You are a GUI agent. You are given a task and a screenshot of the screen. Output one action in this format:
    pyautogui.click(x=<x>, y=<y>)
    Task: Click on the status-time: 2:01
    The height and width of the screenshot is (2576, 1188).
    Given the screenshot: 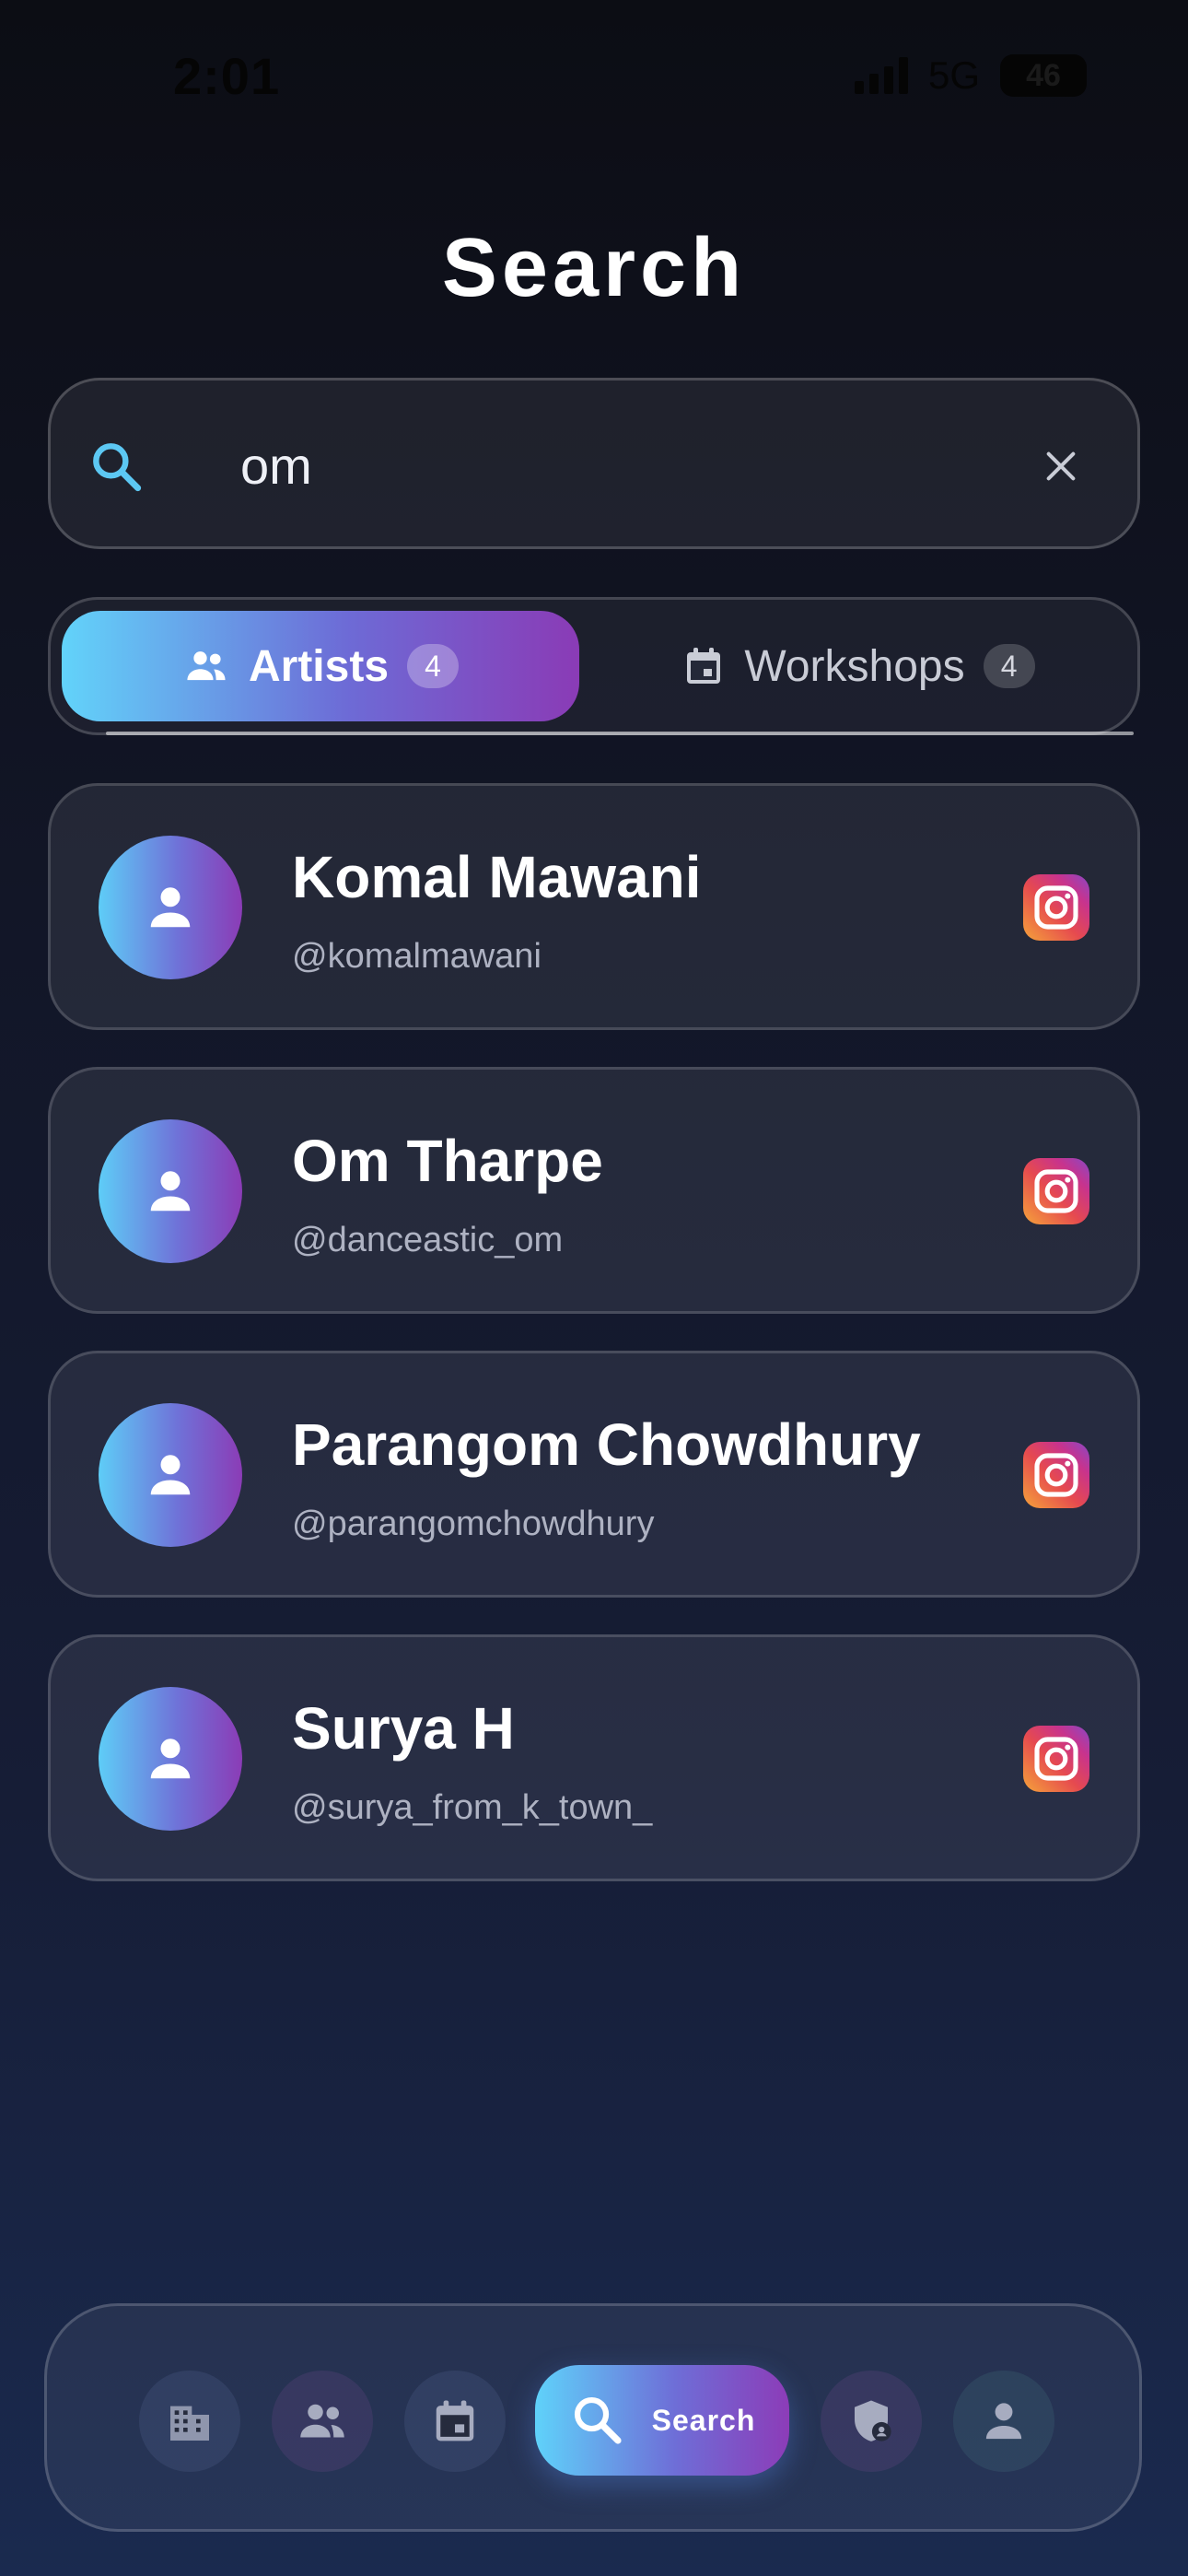 What is the action you would take?
    pyautogui.click(x=227, y=76)
    